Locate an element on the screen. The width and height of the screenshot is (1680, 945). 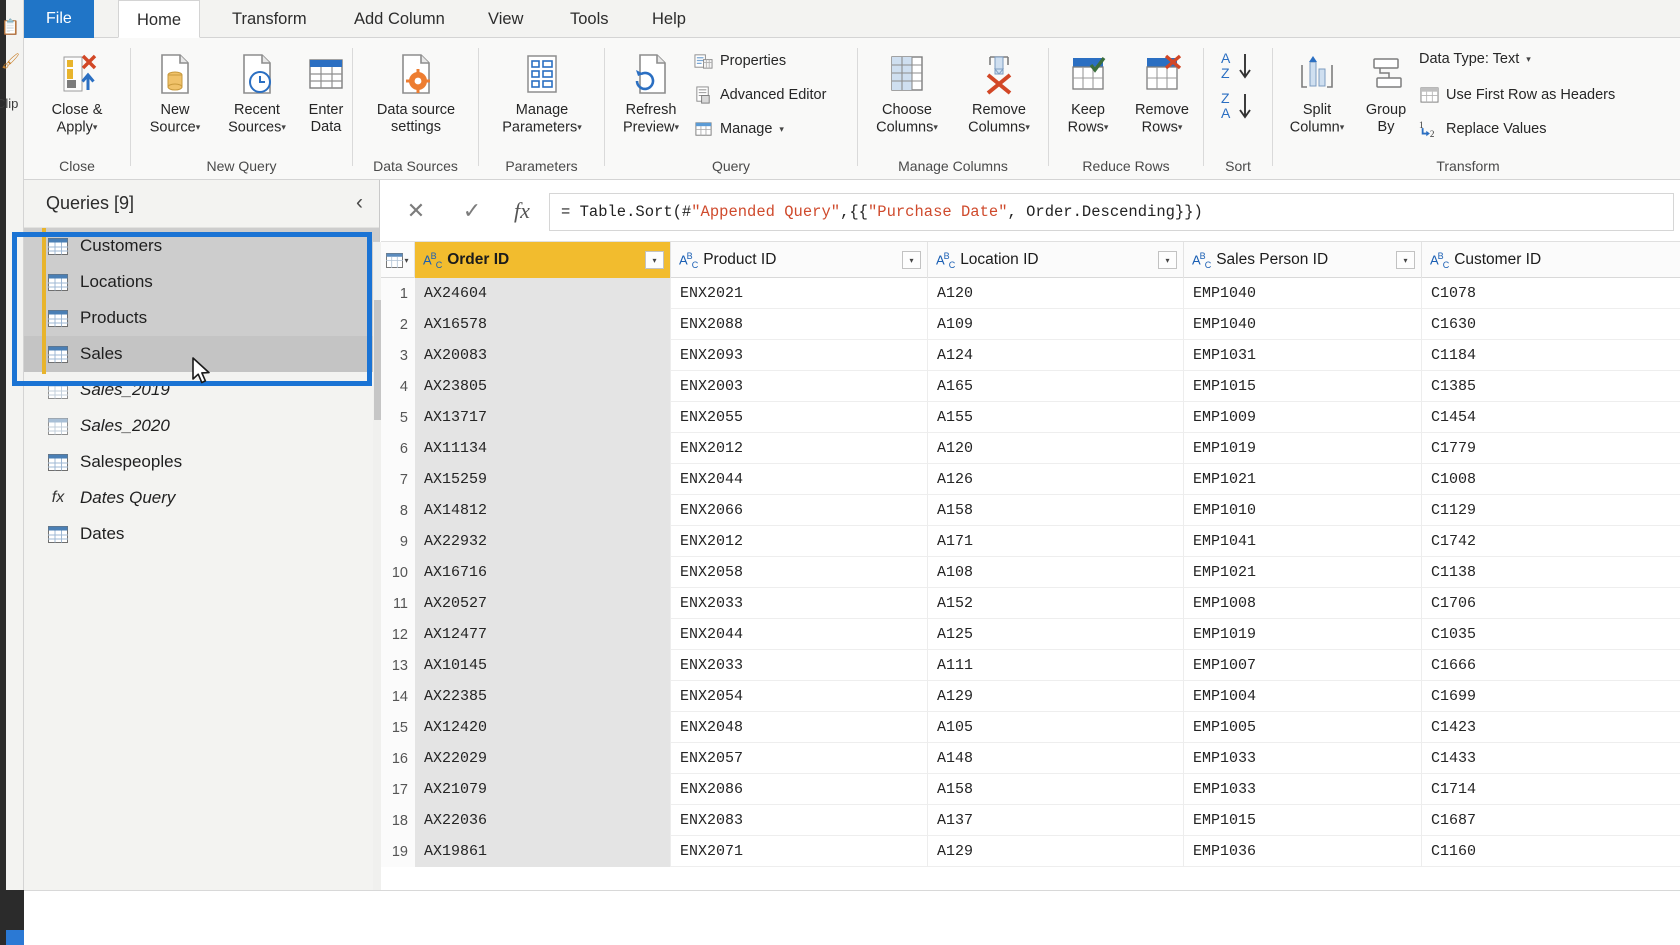
table-row: 8 AX14812 ENX2066 A158 EMP1010 C1129 is located at coordinates (1030, 510).